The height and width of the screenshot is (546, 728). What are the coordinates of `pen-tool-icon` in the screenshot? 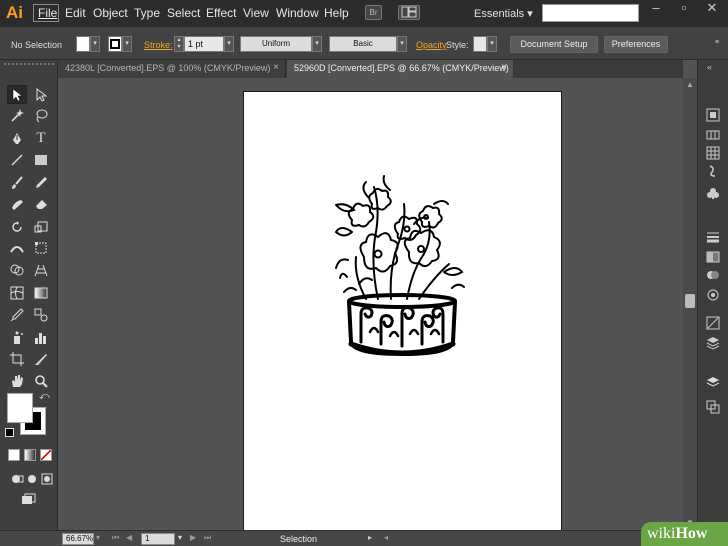 It's located at (17, 138).